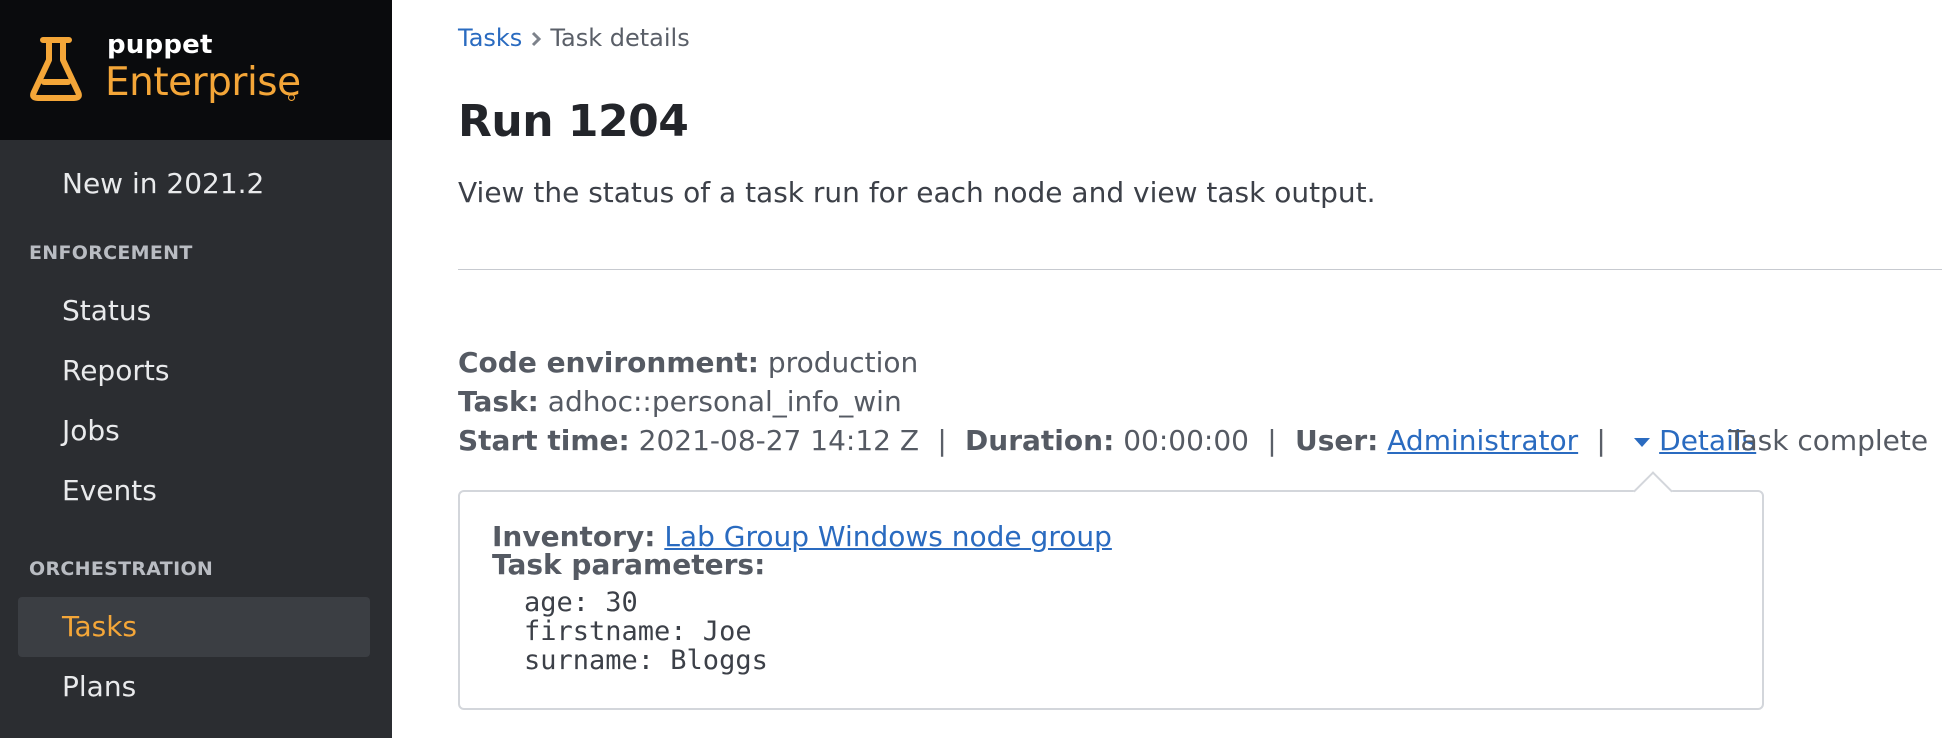  I want to click on divider, so click(1200, 269).